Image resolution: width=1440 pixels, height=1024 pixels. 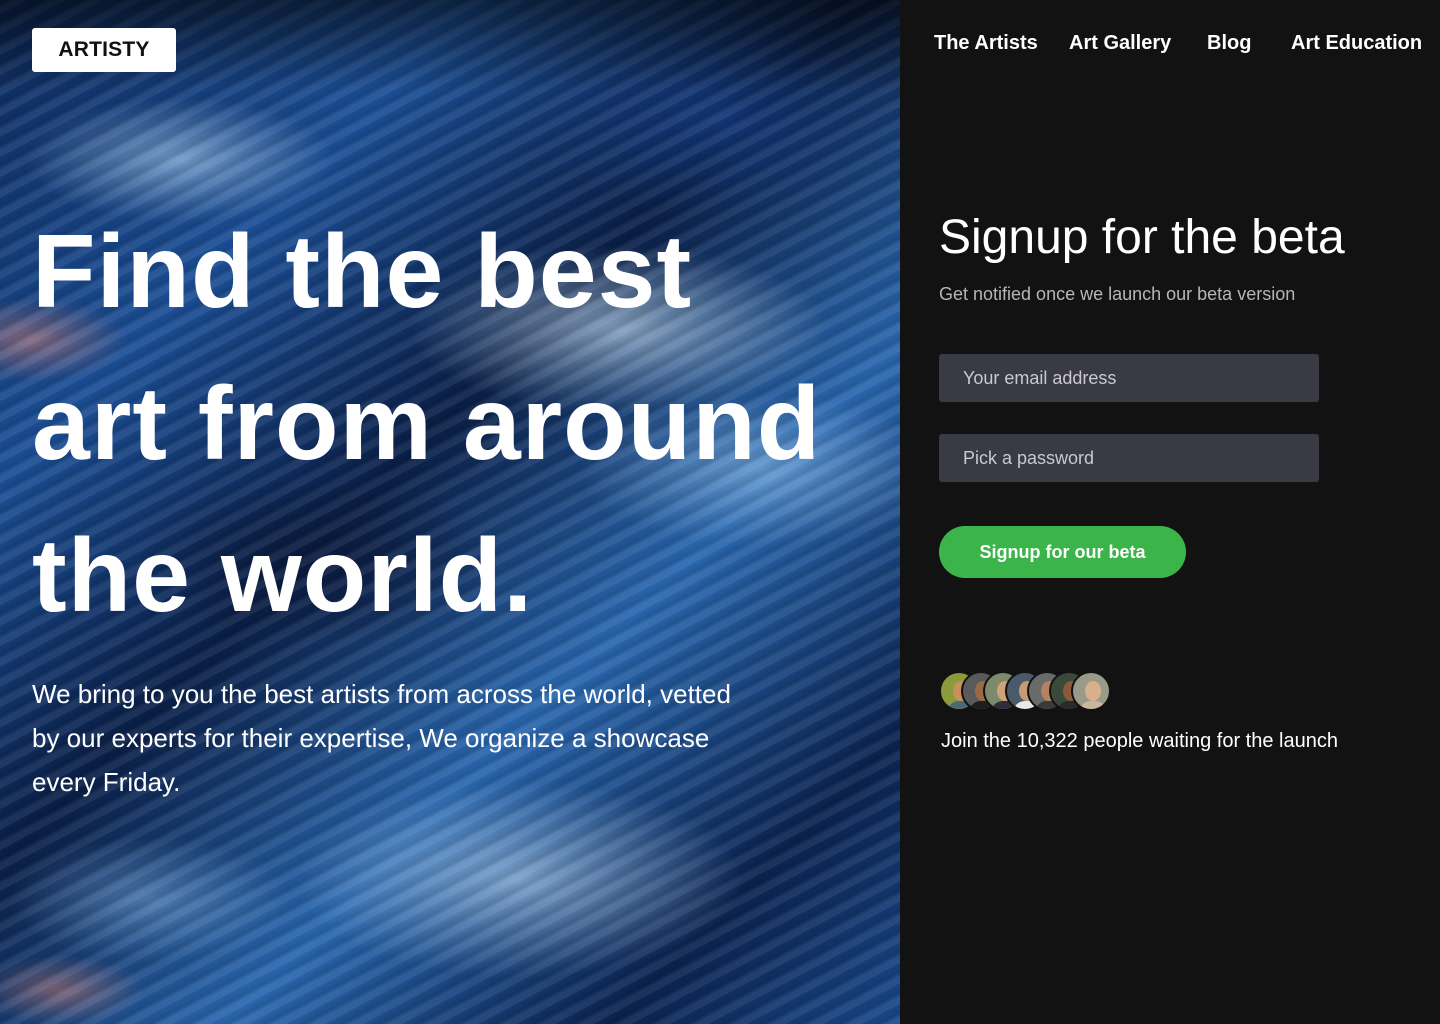 I want to click on nav-item-art-gallery: Art Gallery, so click(x=1120, y=43).